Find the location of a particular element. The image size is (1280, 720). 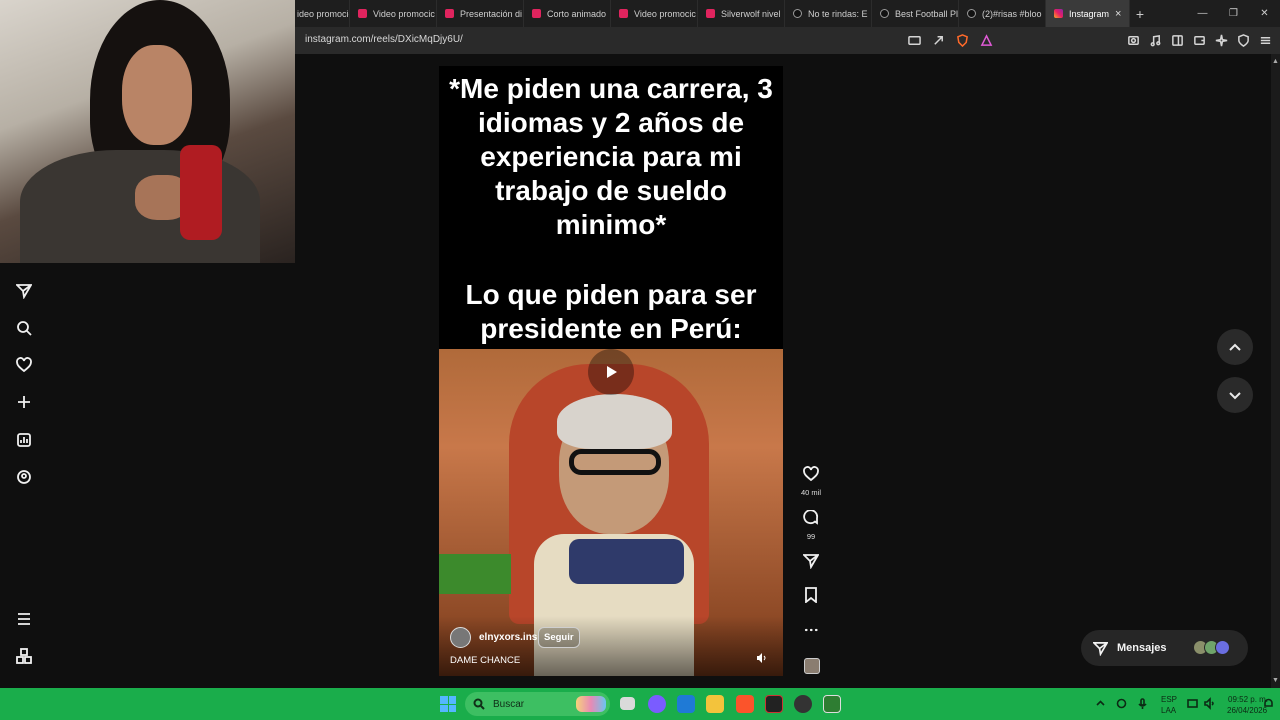

browser-tab-active: Instagram × is located at coordinates (1088, 13).